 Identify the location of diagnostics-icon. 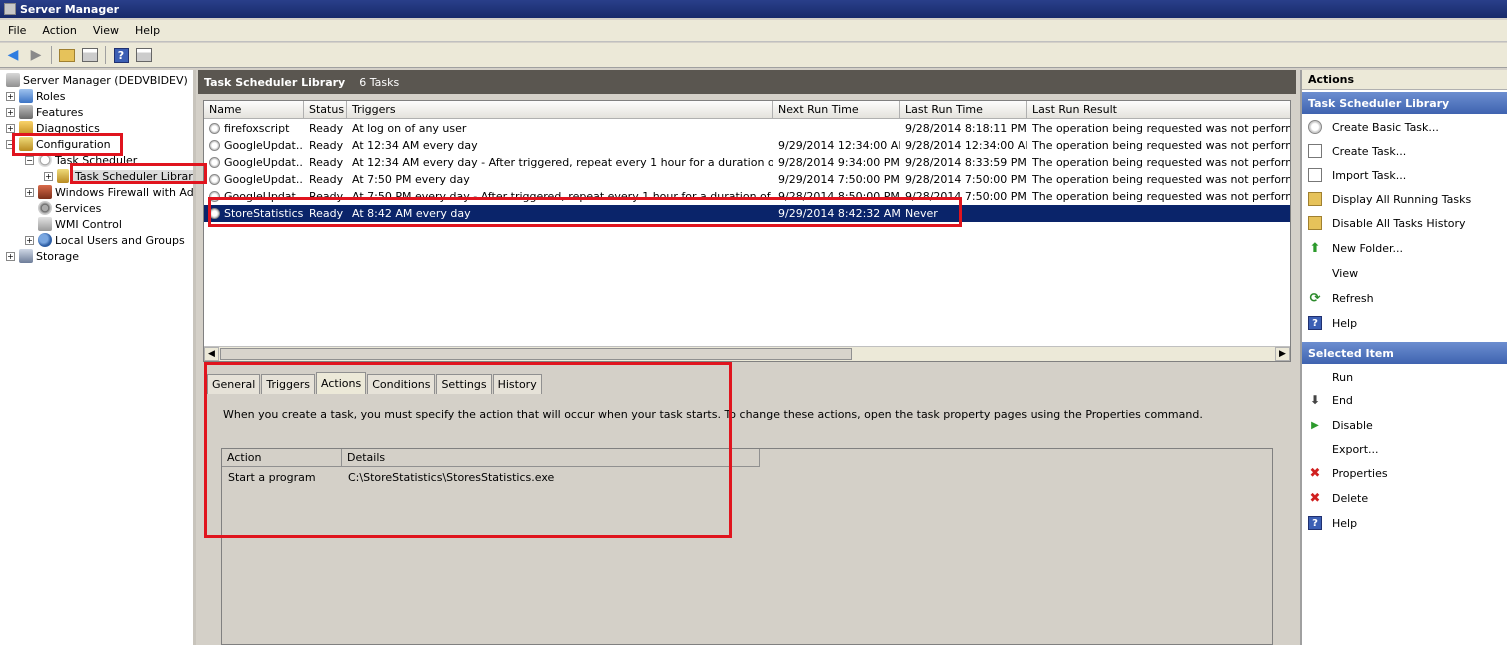
(26, 128).